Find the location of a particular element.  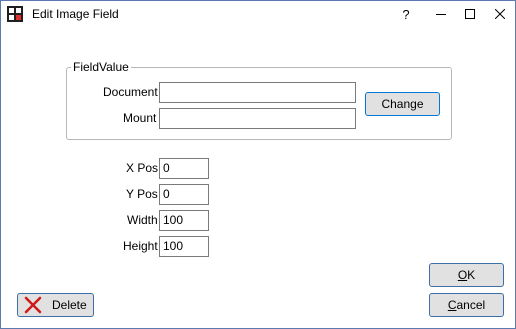

ok-button: OK is located at coordinates (466, 275).